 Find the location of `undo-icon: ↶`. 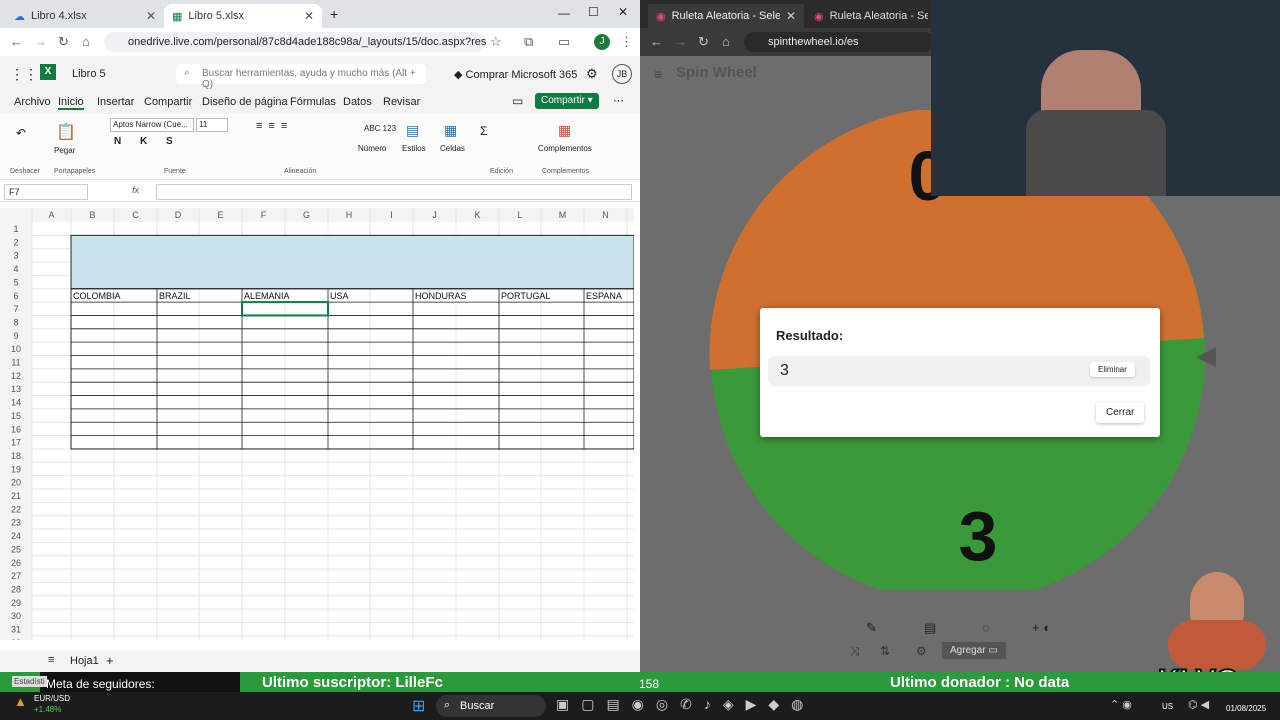

undo-icon: ↶ is located at coordinates (21, 133).